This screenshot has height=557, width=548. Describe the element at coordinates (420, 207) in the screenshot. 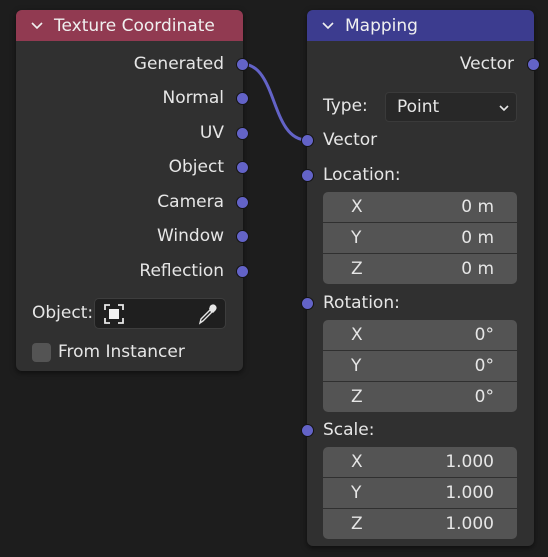

I see `location-x-field: X 0 m` at that location.